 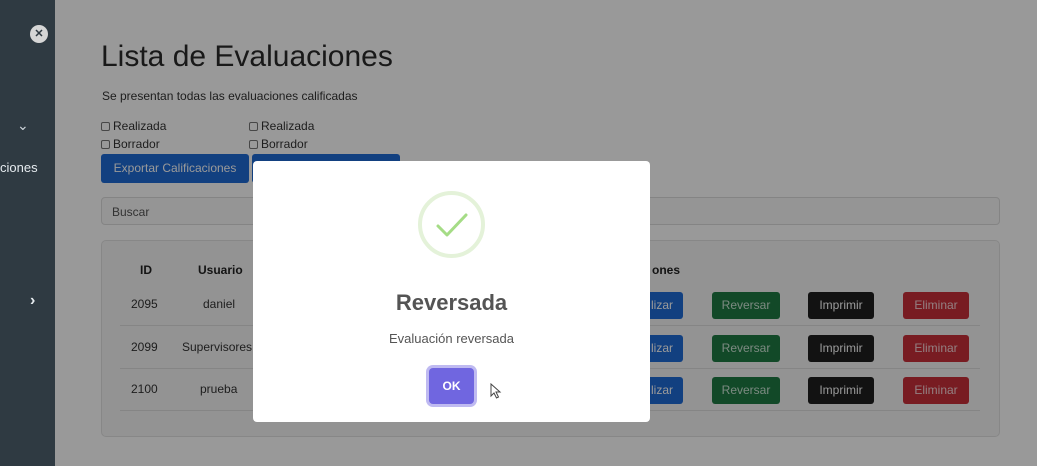 I want to click on checkmark-icon, so click(x=452, y=225).